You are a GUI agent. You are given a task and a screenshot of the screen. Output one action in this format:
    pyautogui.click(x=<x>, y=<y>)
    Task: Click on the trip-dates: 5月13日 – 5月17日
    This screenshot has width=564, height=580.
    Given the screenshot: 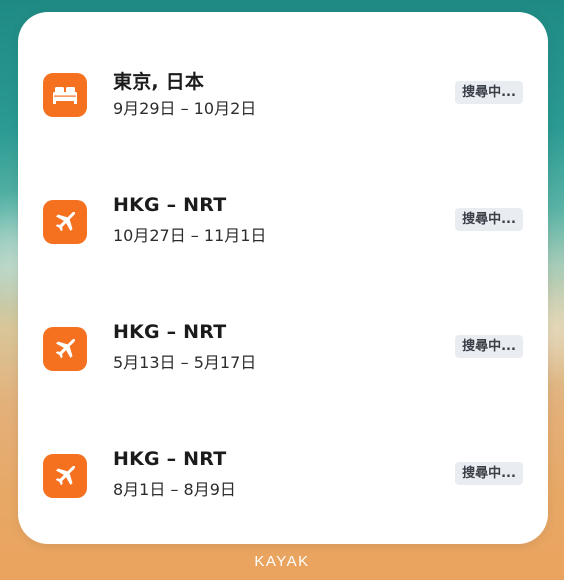 What is the action you would take?
    pyautogui.click(x=185, y=362)
    